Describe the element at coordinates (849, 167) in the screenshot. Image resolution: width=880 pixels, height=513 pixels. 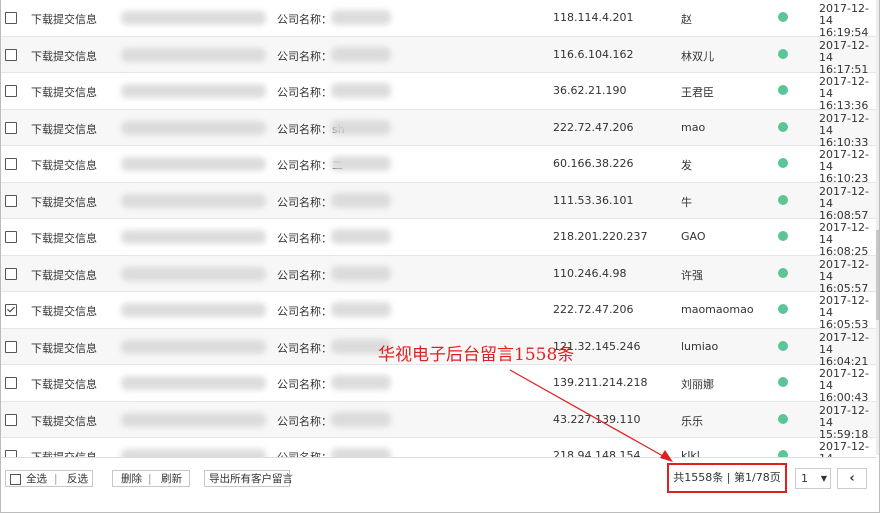
I see `timestamp: 2017-12-14 16:10:23` at that location.